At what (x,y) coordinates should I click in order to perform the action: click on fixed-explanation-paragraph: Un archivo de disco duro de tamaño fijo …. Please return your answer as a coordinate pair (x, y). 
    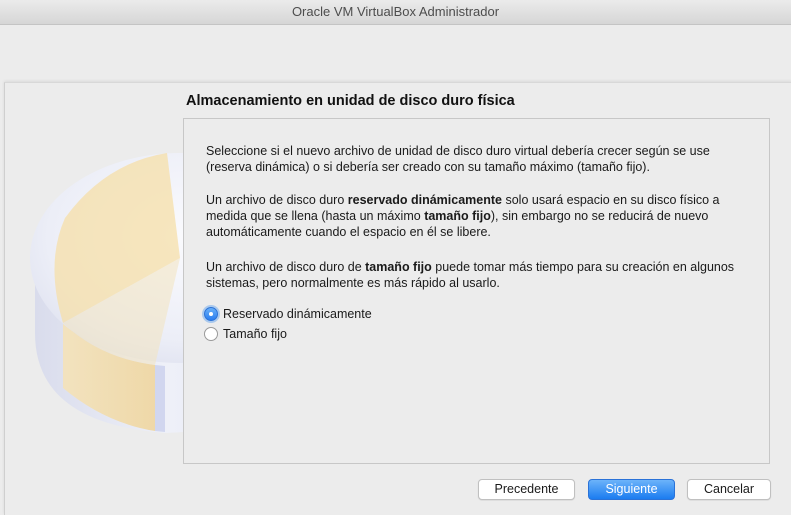
    Looking at the image, I should click on (478, 275).